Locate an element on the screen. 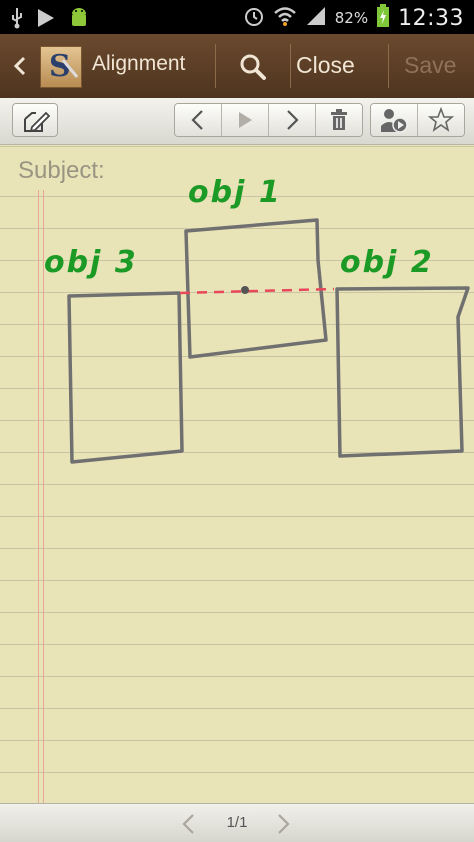 The height and width of the screenshot is (842, 474). page-indicator: 1/1 is located at coordinates (237, 822).